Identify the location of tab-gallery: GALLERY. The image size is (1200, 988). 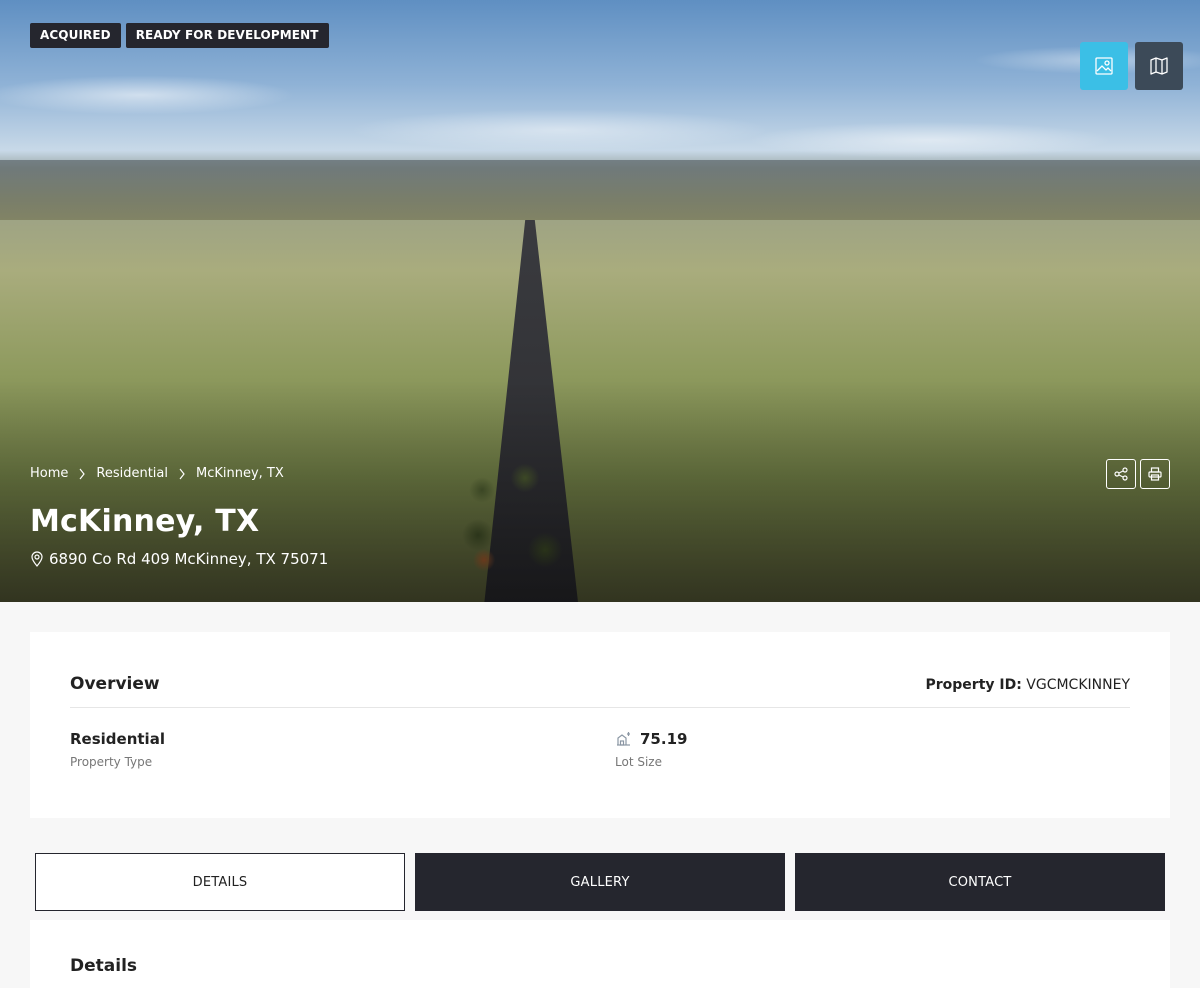
(600, 882).